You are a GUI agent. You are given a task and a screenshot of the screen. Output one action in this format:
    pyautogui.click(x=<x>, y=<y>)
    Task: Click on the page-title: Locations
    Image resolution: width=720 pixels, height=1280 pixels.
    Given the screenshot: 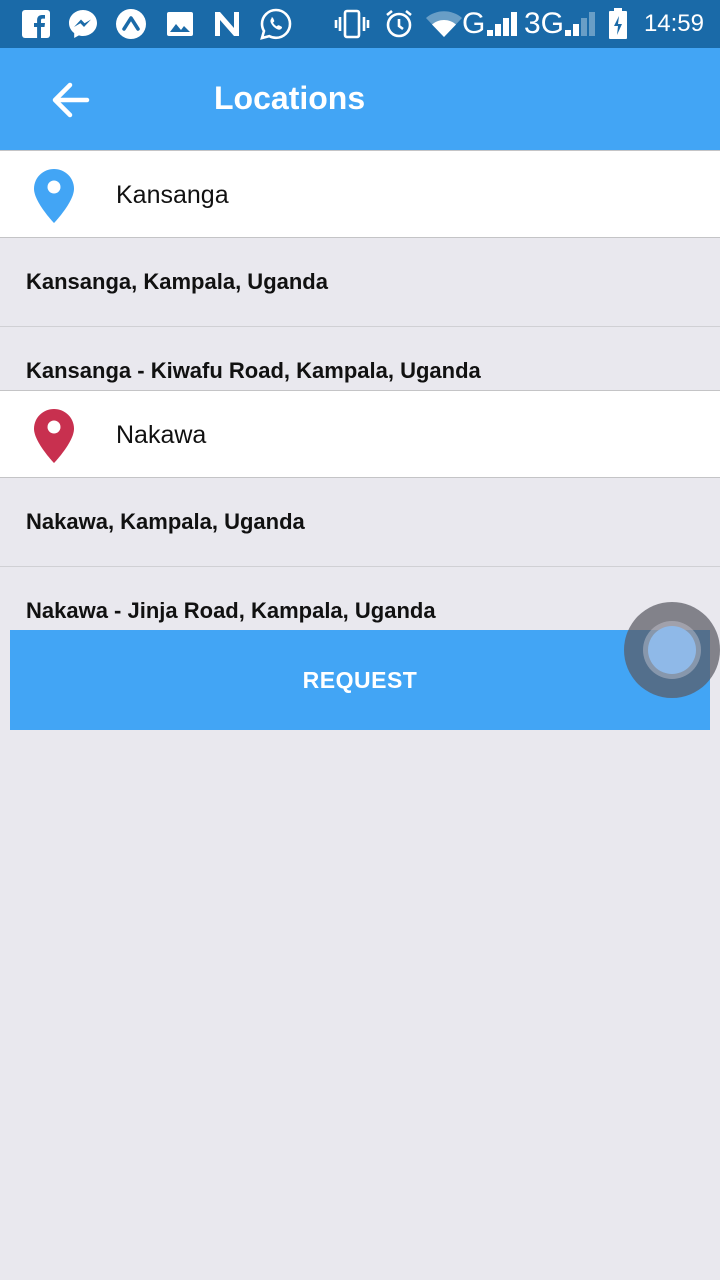 What is the action you would take?
    pyautogui.click(x=290, y=98)
    